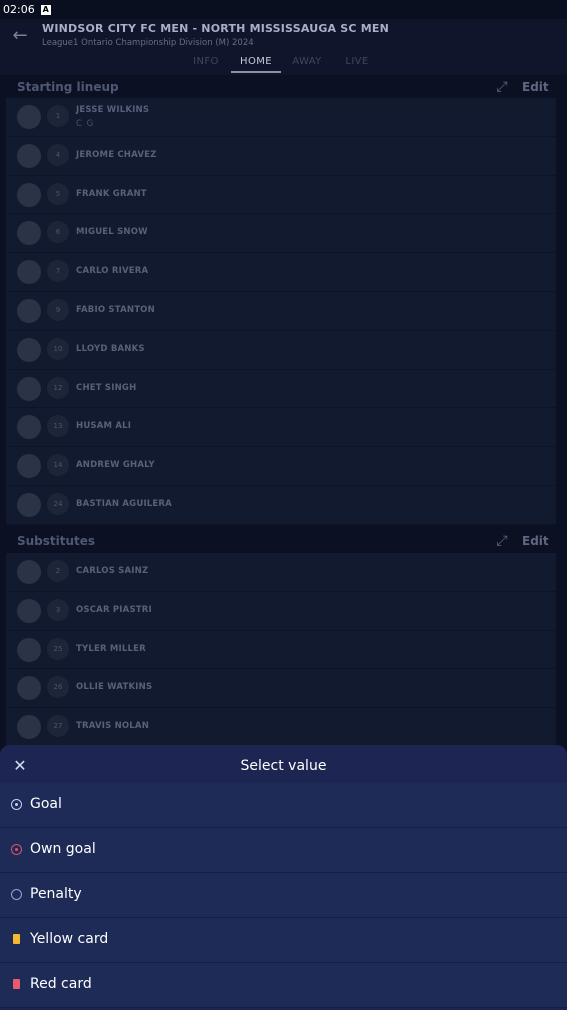  What do you see at coordinates (283, 985) in the screenshot?
I see `option-red-card: Red card` at bounding box center [283, 985].